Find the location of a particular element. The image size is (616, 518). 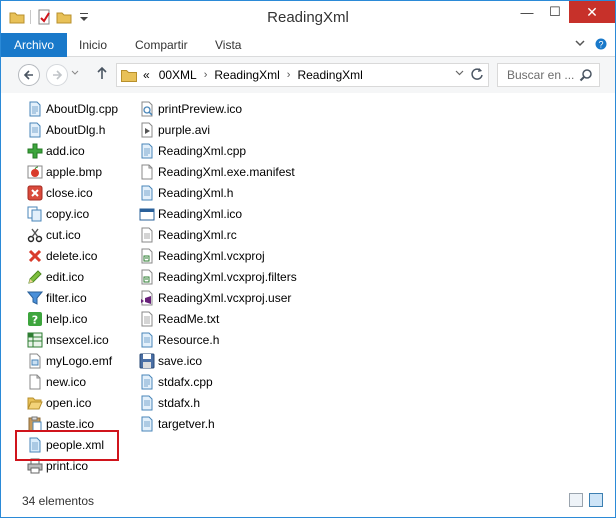

close-button: ✕ is located at coordinates (592, 12).